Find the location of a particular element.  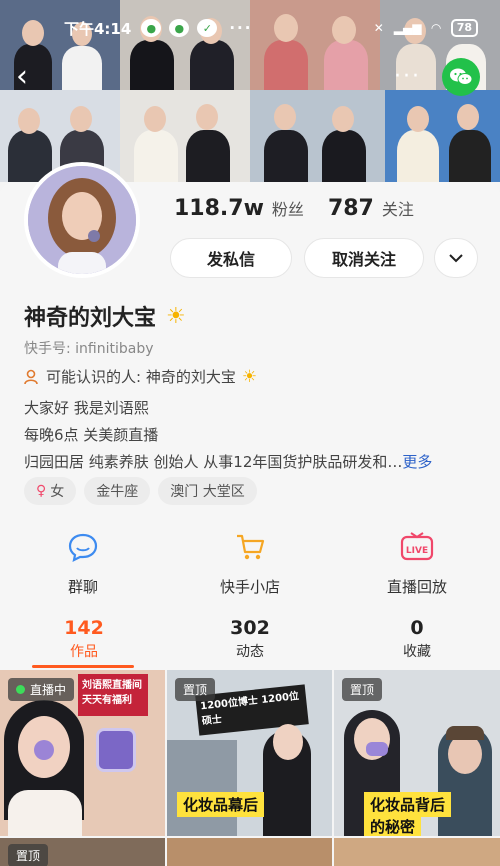

profile-description: 归园田居 纯素养肤 创始人 从事12年国货护肤品研发和…更多 is located at coordinates (228, 461).